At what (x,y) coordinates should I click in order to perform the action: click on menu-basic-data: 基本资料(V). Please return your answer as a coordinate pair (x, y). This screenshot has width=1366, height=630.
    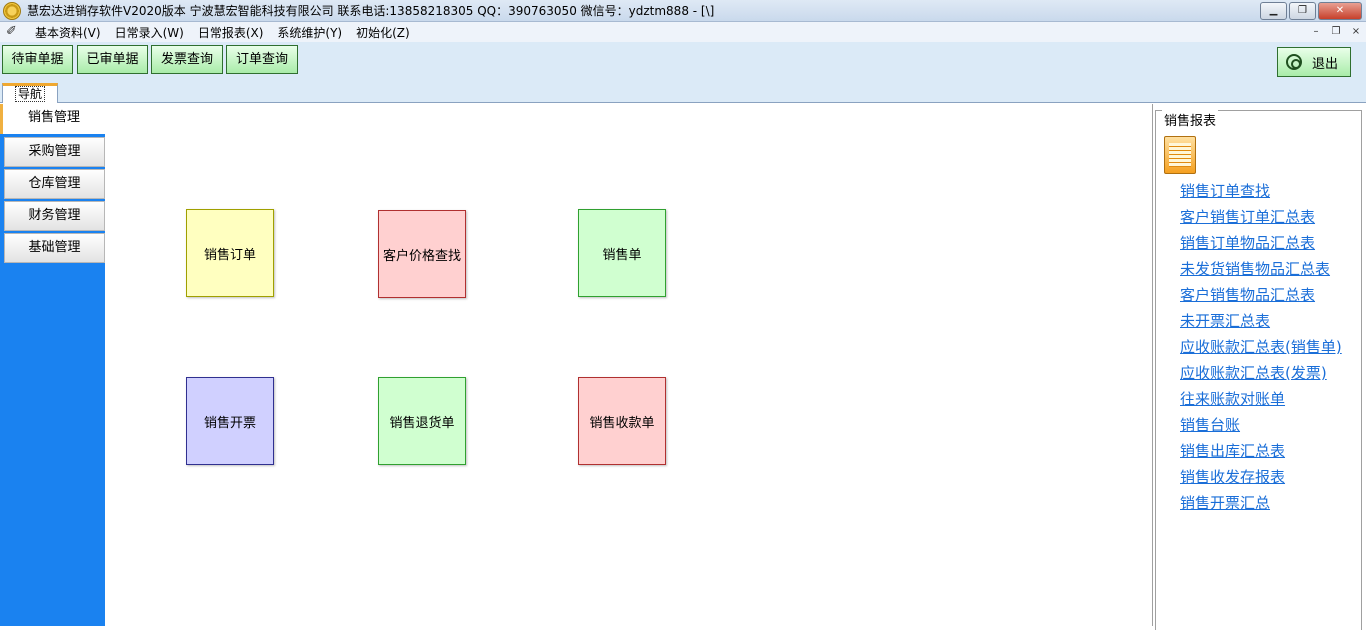
    Looking at the image, I should click on (68, 32).